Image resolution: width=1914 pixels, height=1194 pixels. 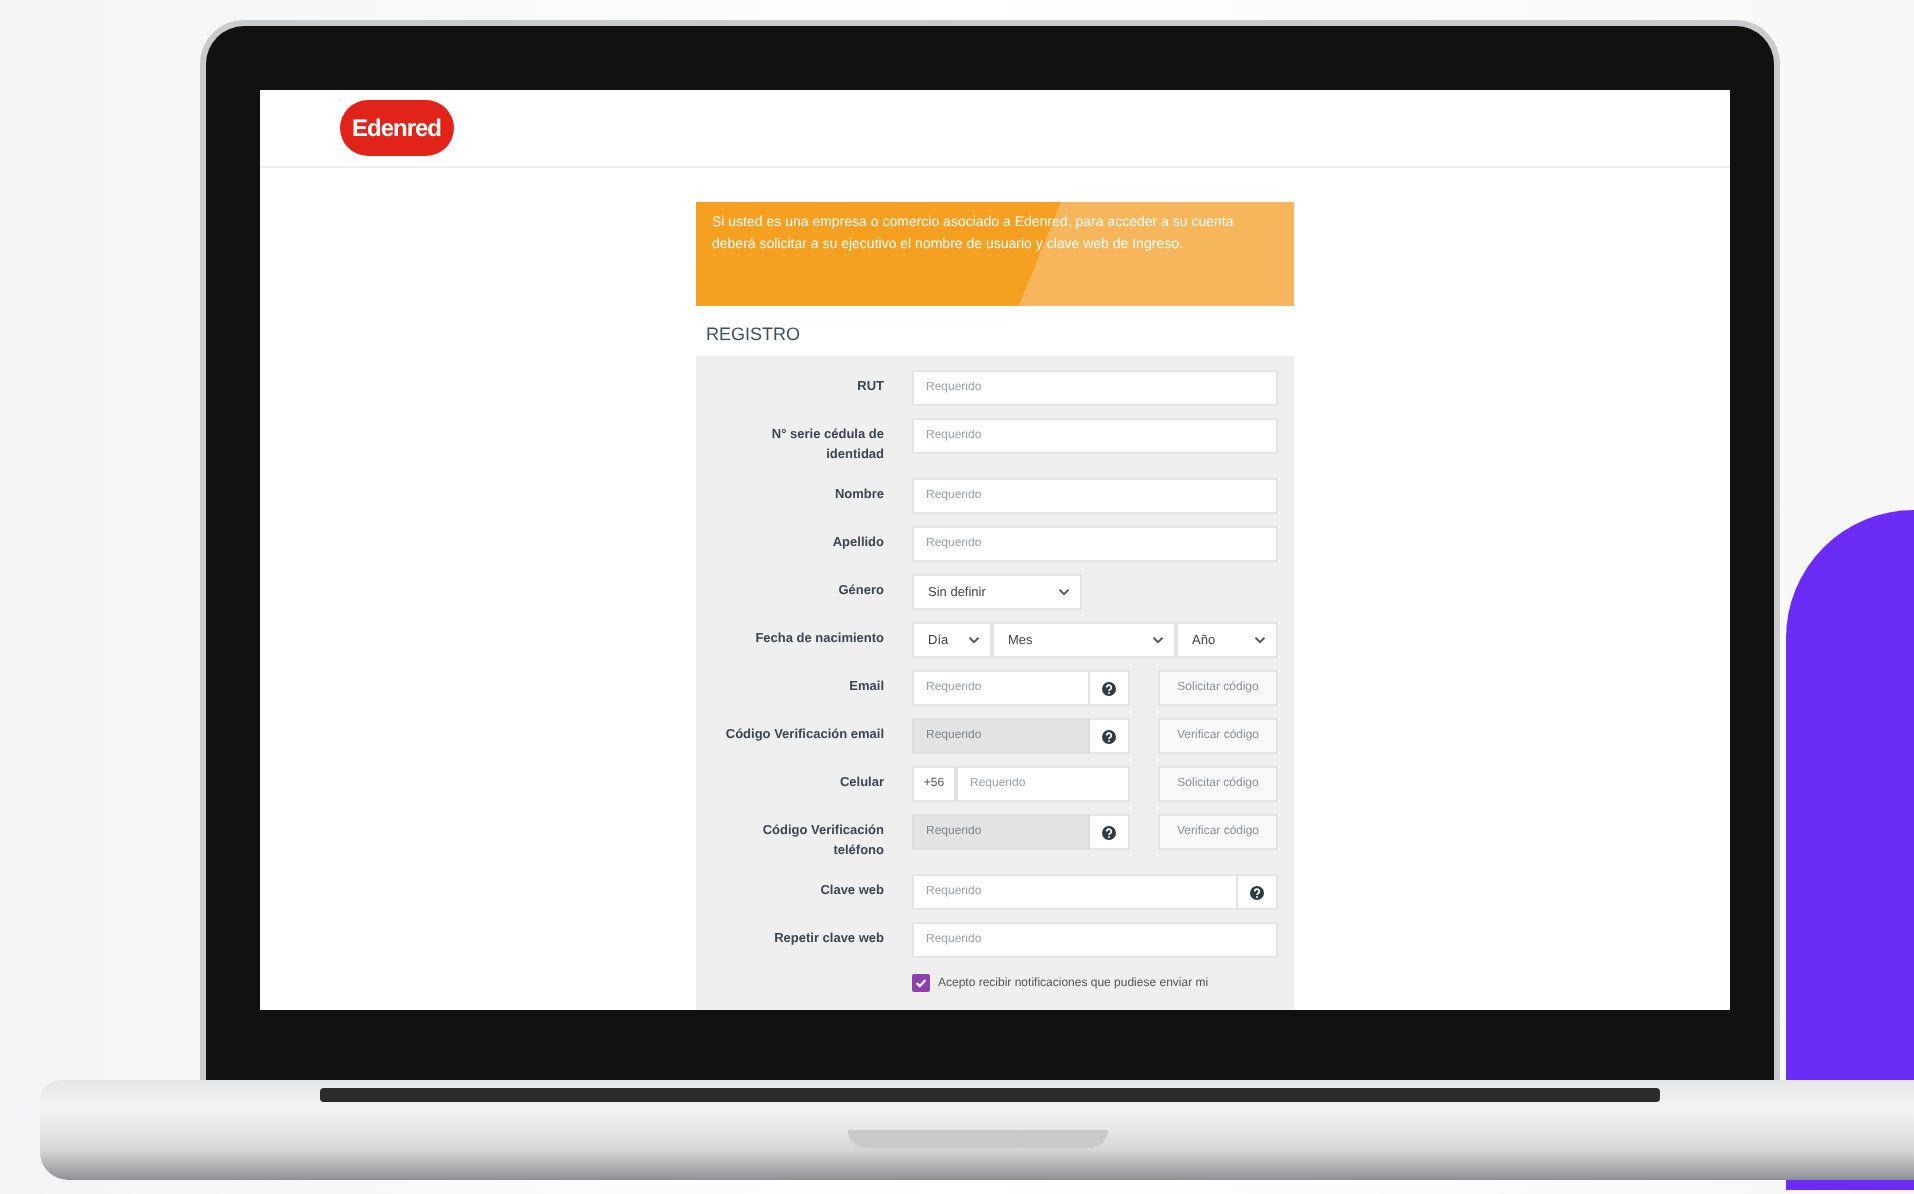 What do you see at coordinates (754, 334) in the screenshot?
I see `section-title: REGISTRO` at bounding box center [754, 334].